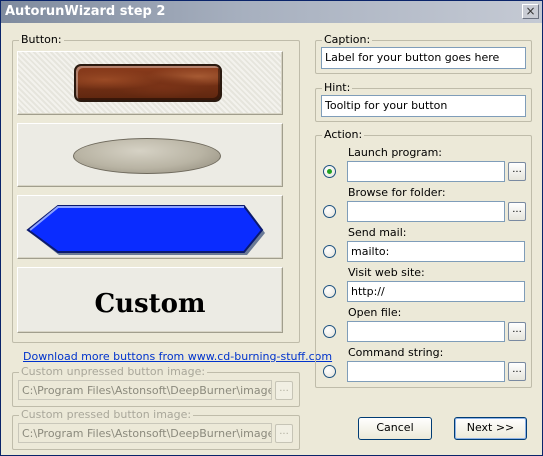 The image size is (543, 456). I want to click on visit-web-site-label: Visit web site:, so click(386, 272).